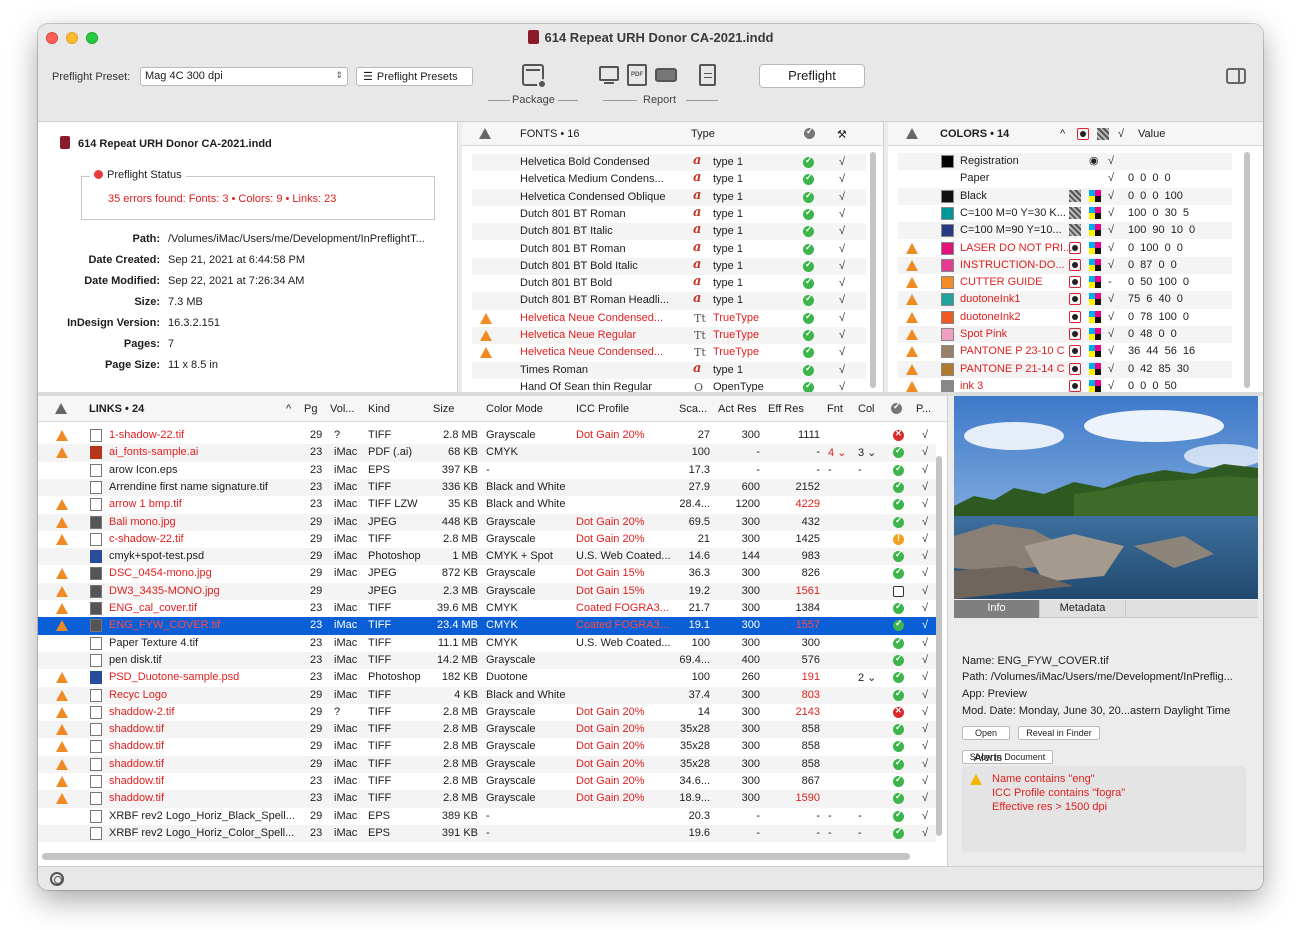 Image resolution: width=1303 pixels, height=930 pixels. What do you see at coordinates (443, 409) in the screenshot?
I see `column-header: Size` at bounding box center [443, 409].